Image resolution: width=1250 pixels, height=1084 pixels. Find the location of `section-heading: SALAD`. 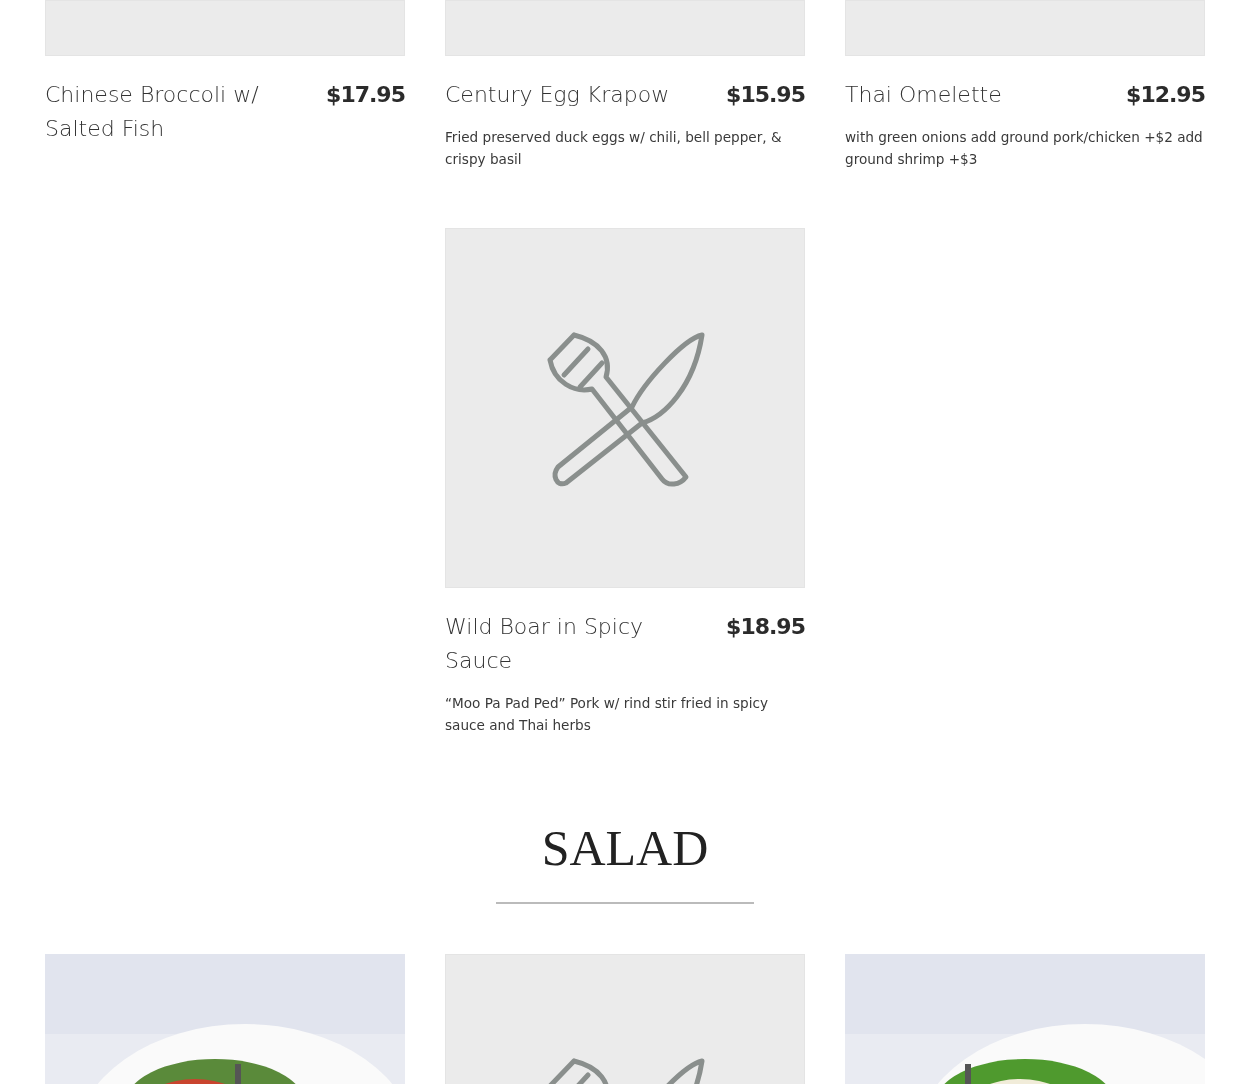

section-heading: SALAD is located at coordinates (625, 848).